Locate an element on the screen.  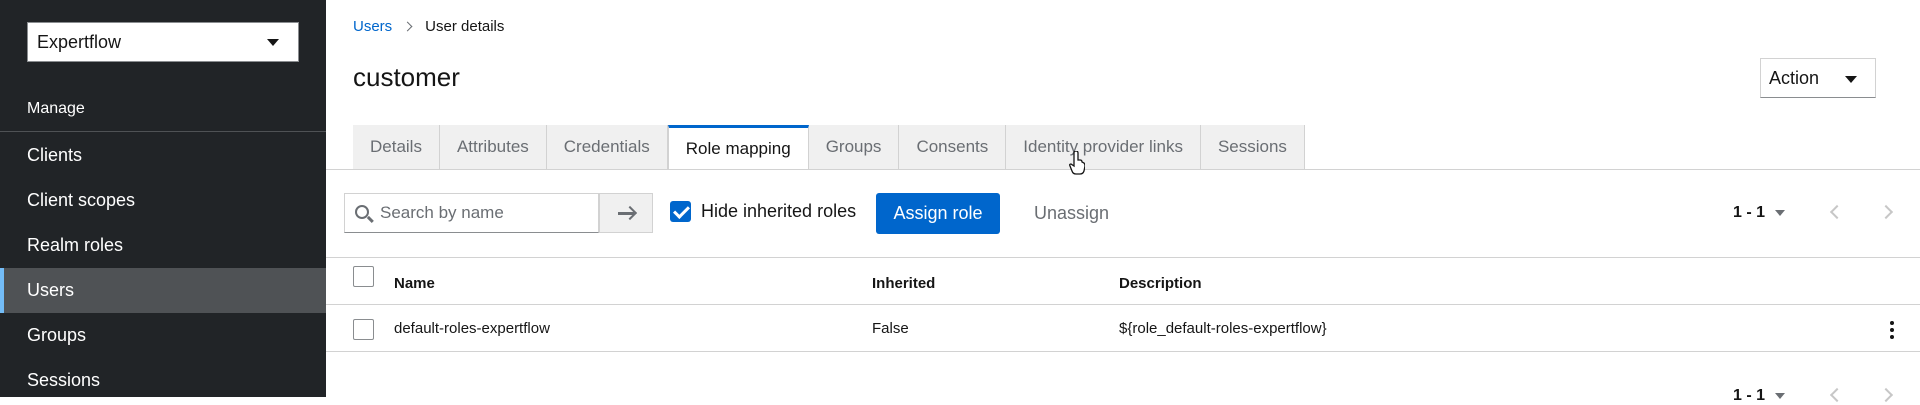
table-cell-inherited: False is located at coordinates (890, 328).